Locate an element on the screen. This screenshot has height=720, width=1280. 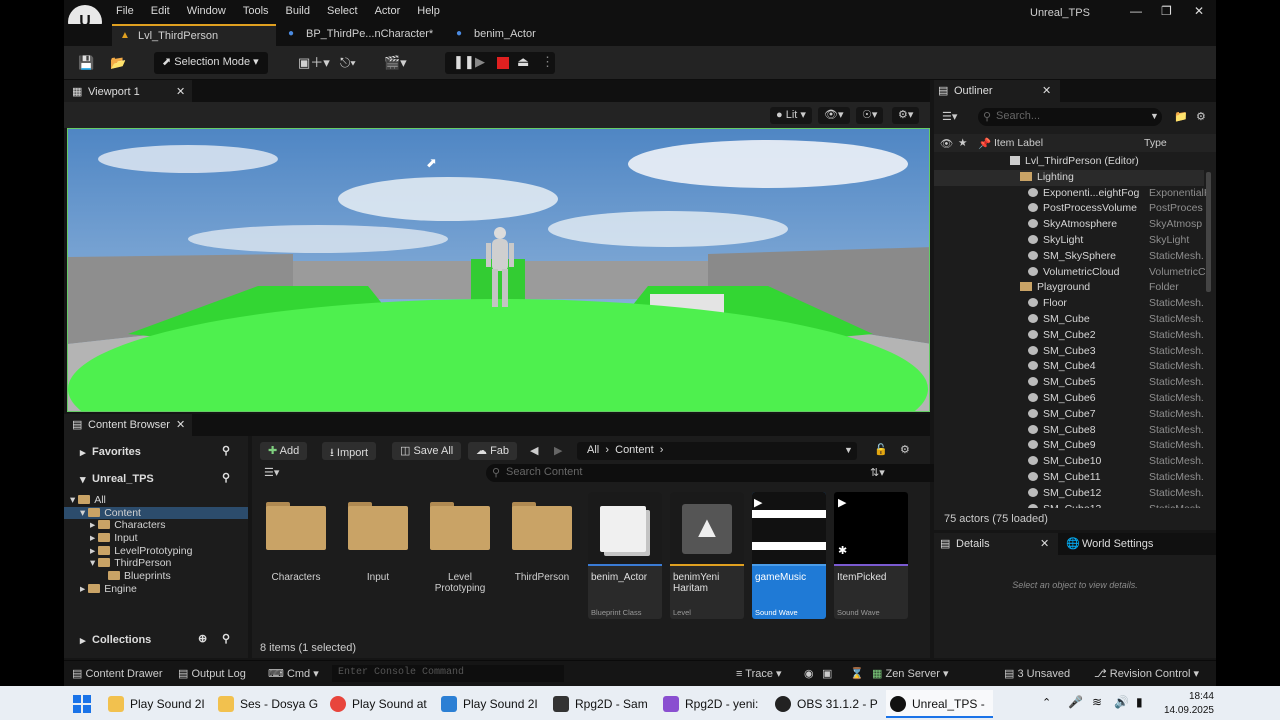
record-icon: ◉ is located at coordinates (809, 673).